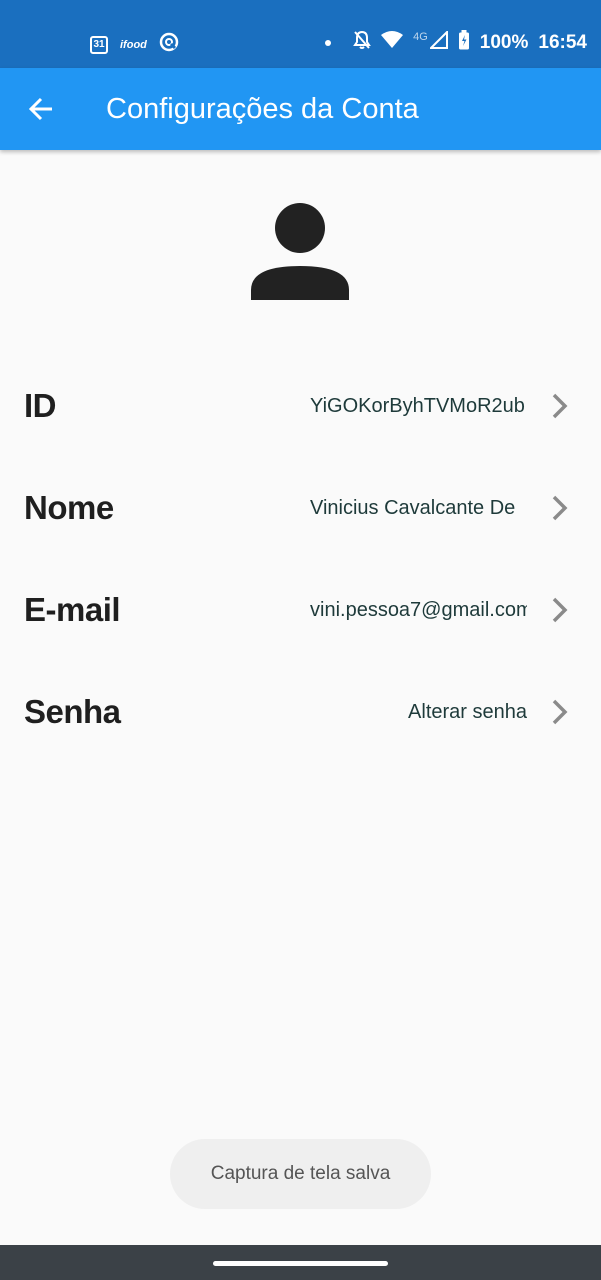  What do you see at coordinates (300, 1174) in the screenshot?
I see `toast-message: Captura de tela salva` at bounding box center [300, 1174].